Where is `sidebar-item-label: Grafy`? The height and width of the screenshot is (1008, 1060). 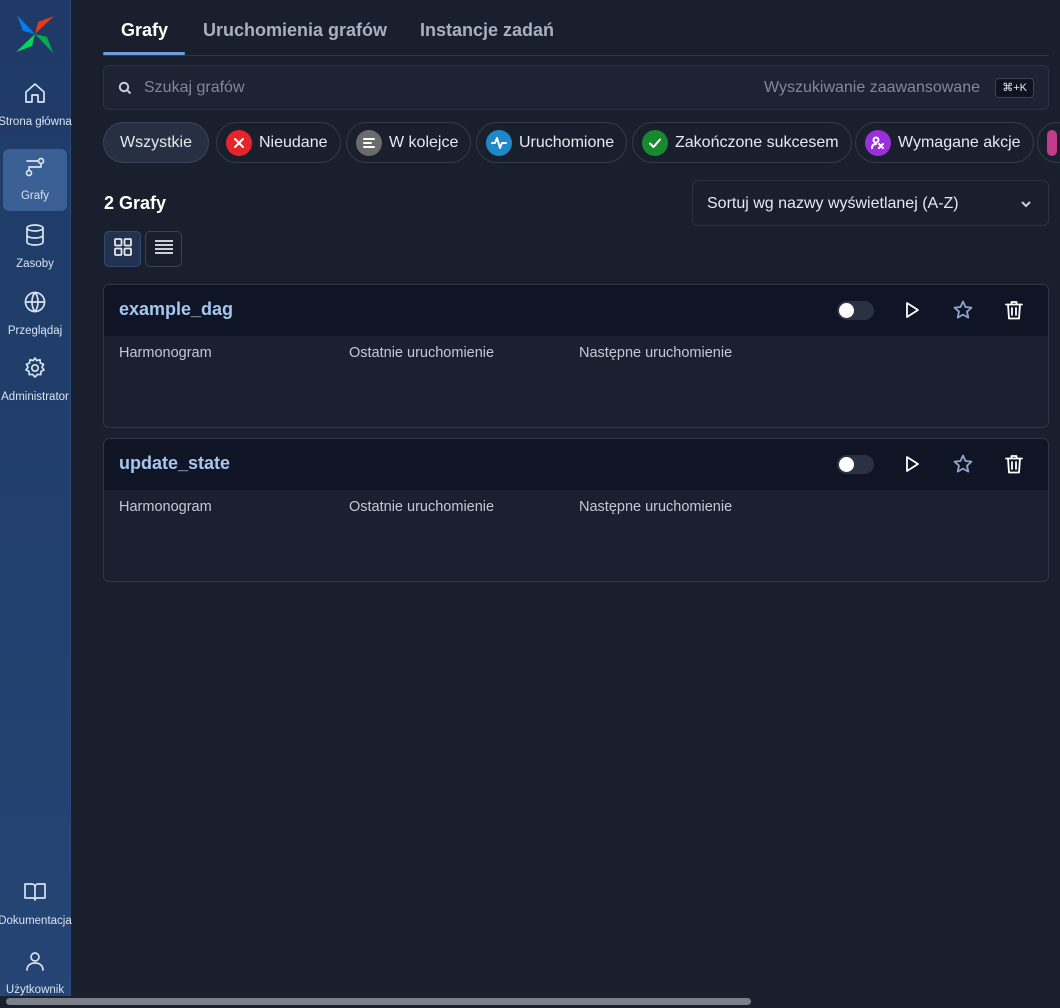
sidebar-item-label: Grafy is located at coordinates (35, 196).